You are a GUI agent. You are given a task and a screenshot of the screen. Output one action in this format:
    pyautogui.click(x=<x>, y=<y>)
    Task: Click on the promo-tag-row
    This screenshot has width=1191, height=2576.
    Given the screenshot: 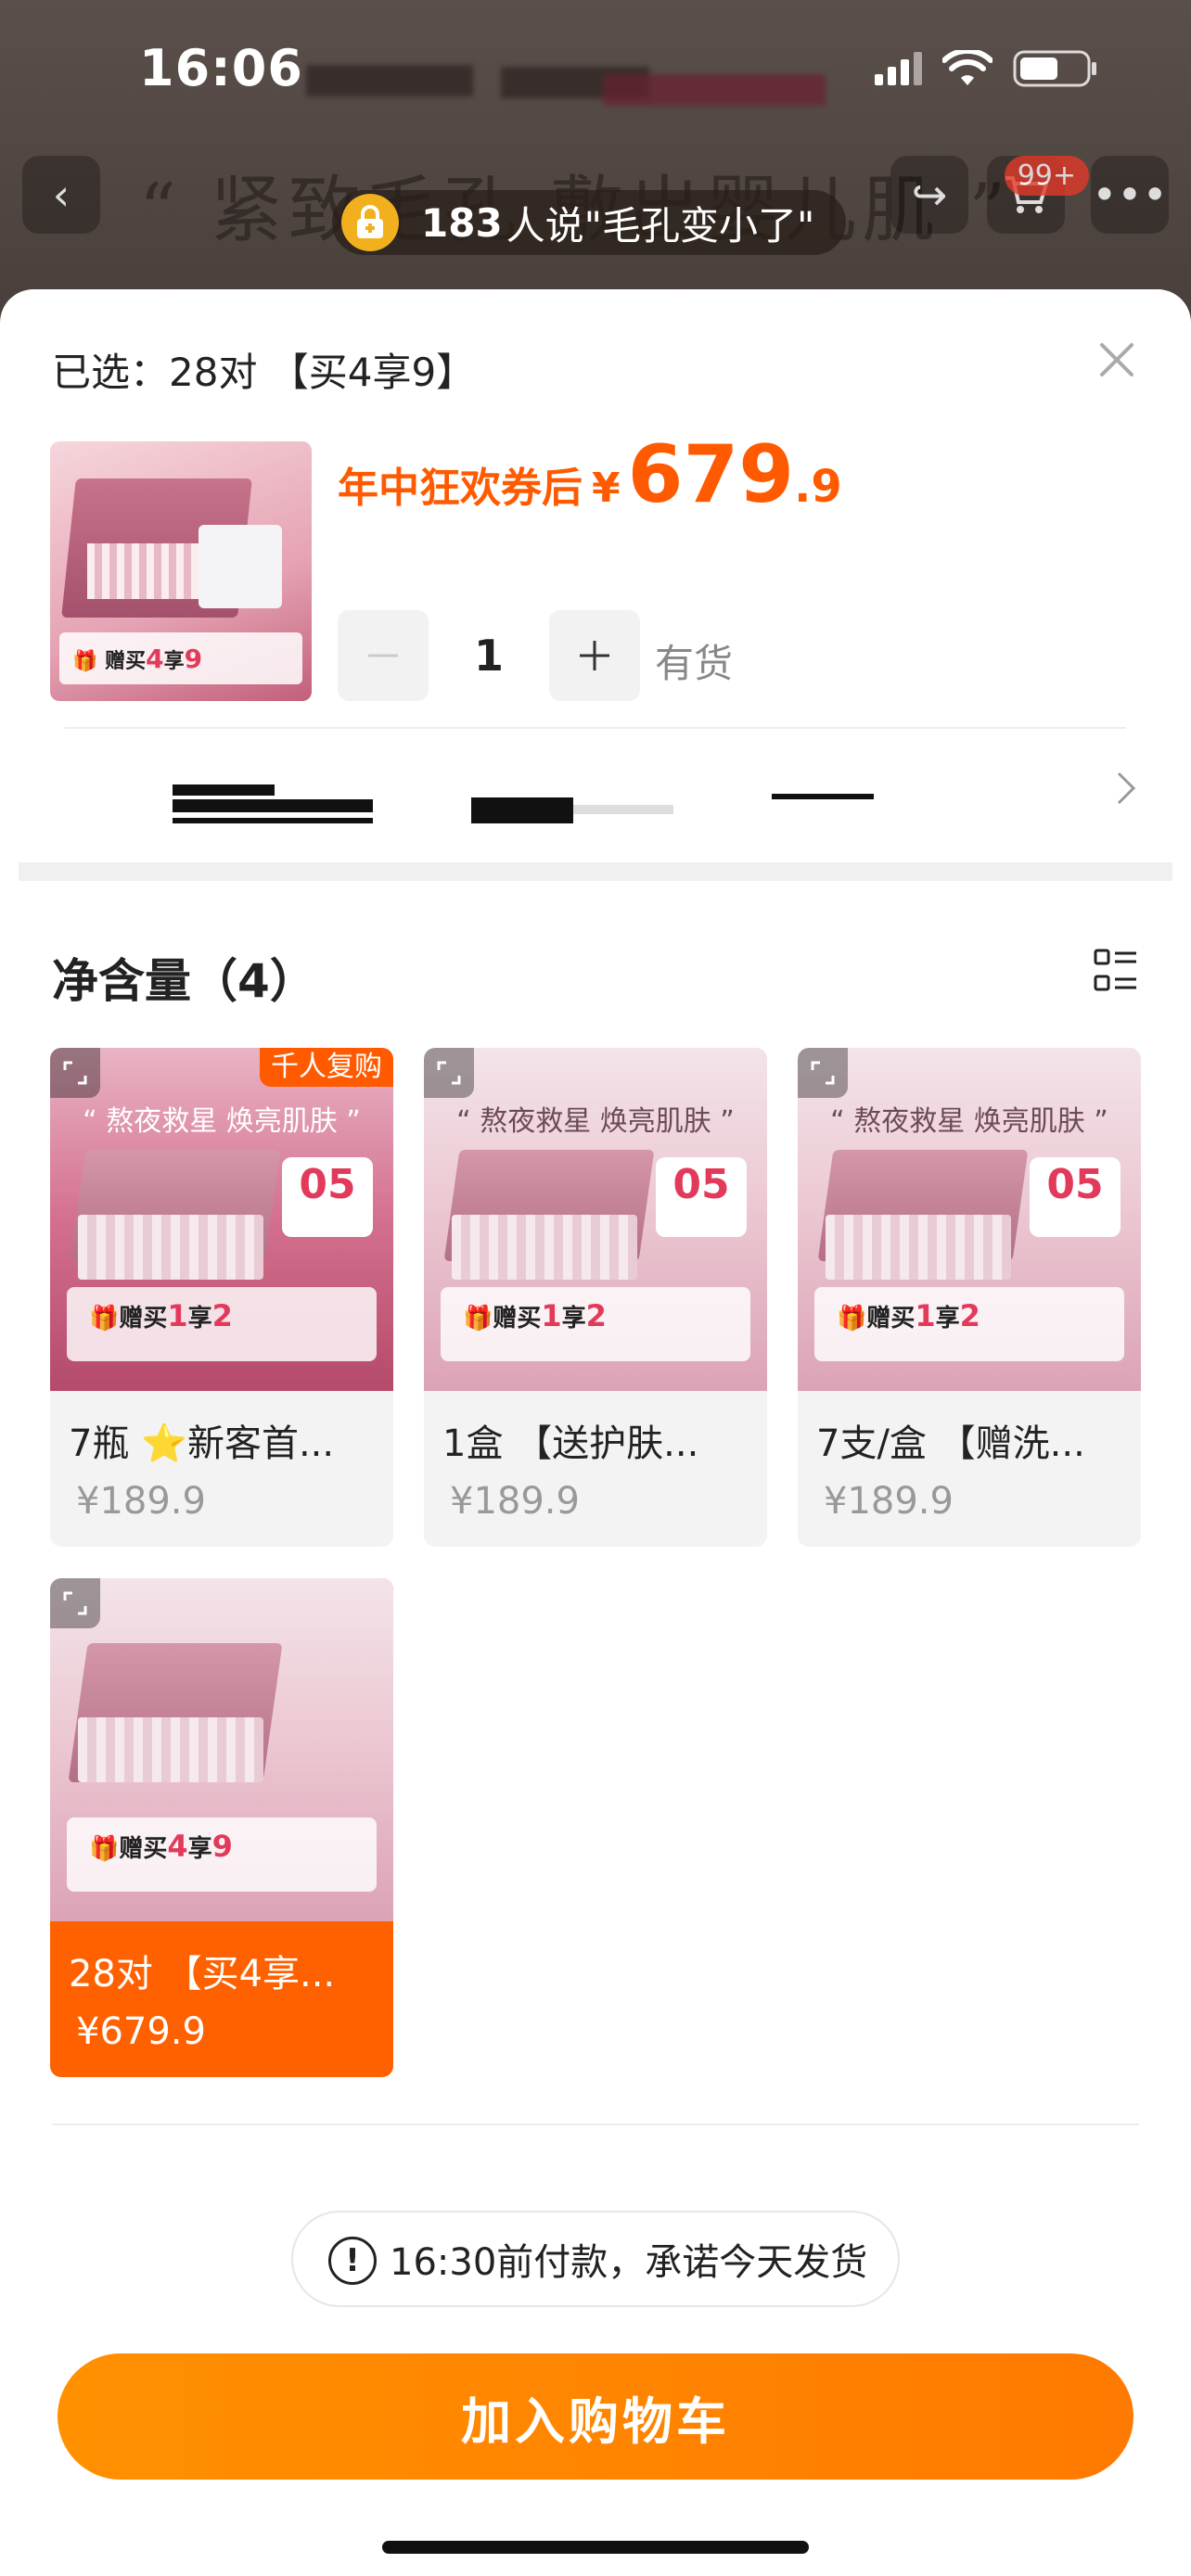 What is the action you would take?
    pyautogui.click(x=595, y=786)
    